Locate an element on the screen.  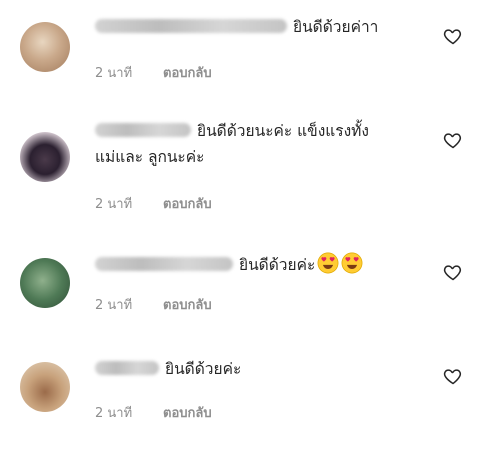
comment-text: ยินดีด้วยค่าา is located at coordinates (265, 27).